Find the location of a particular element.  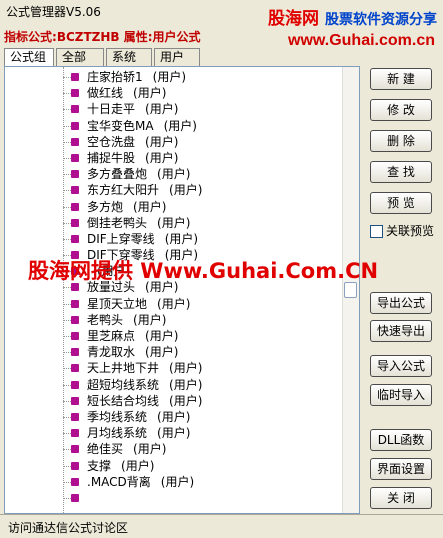

tab-all: 全部 is located at coordinates (80, 57).